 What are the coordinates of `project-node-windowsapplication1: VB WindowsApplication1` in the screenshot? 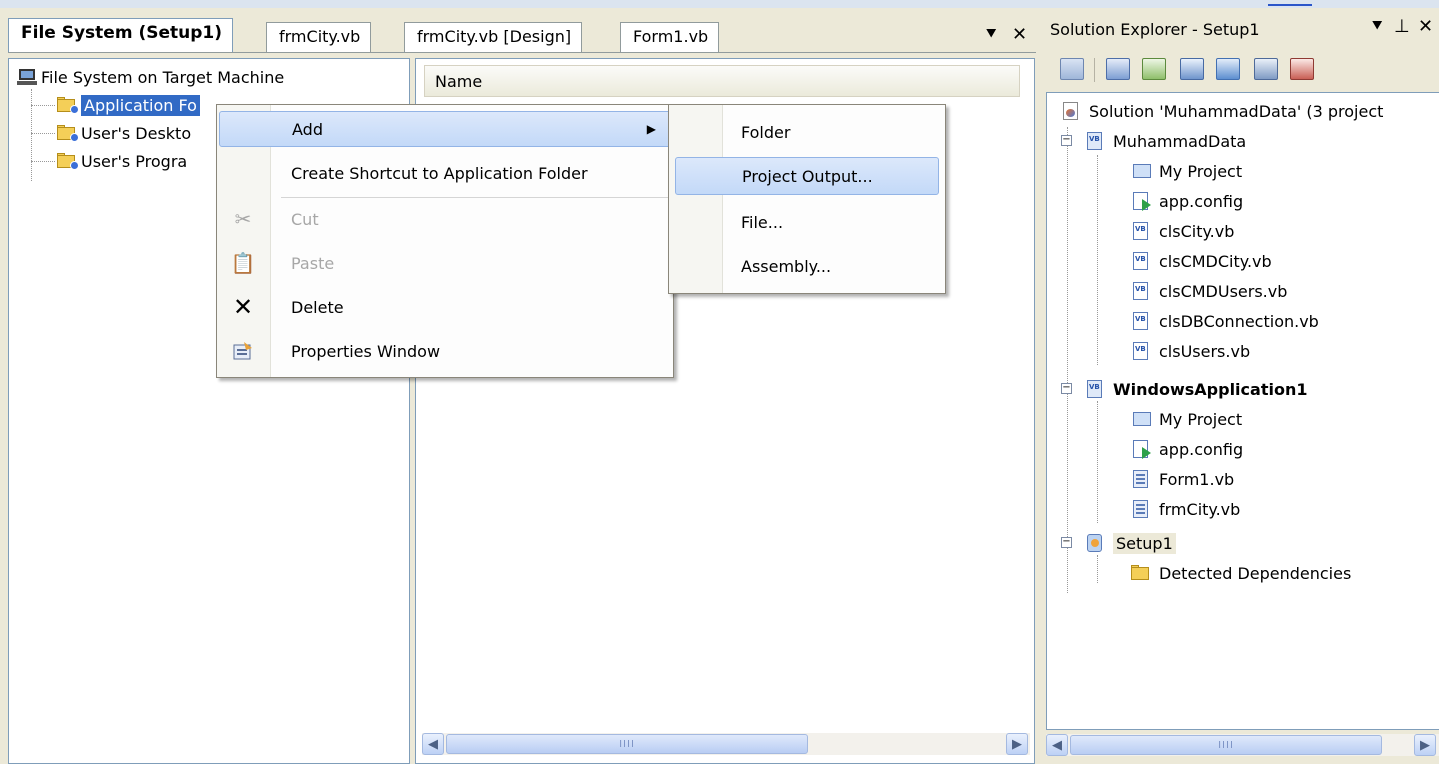 It's located at (1196, 389).